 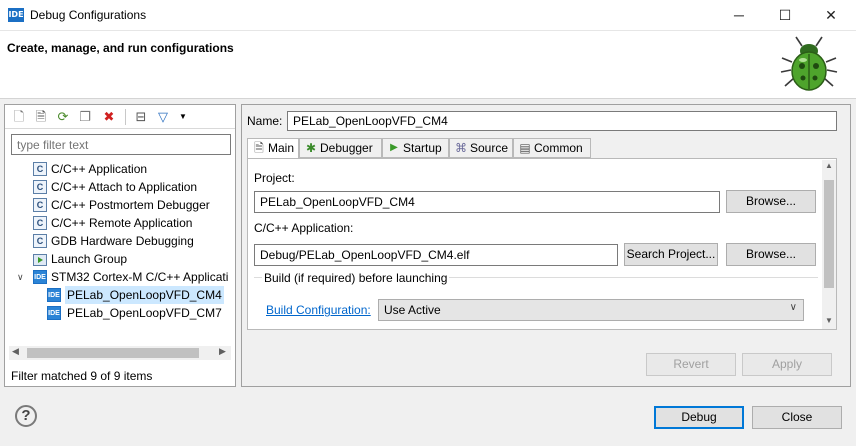 I want to click on help-icon: ?, so click(x=26, y=416).